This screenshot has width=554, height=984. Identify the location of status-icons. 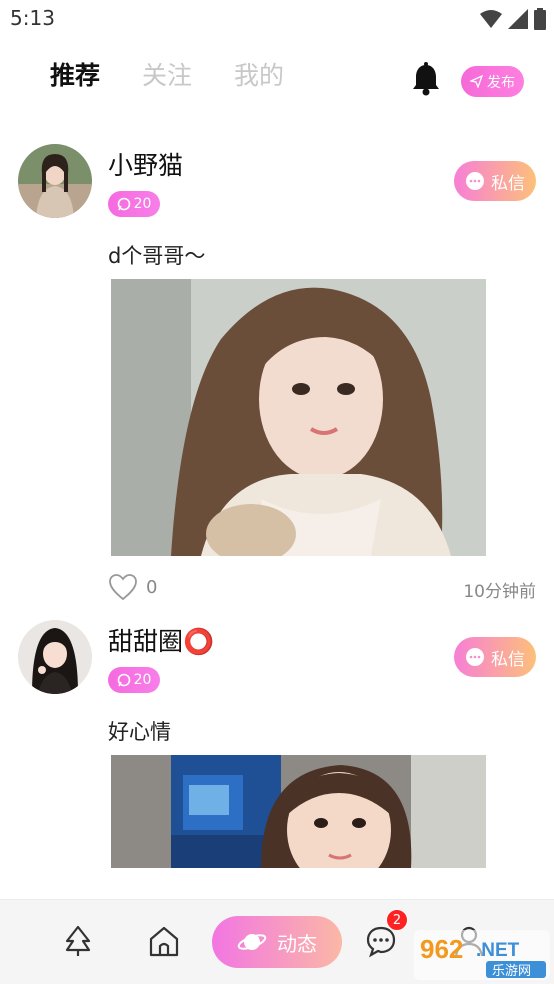
(513, 19).